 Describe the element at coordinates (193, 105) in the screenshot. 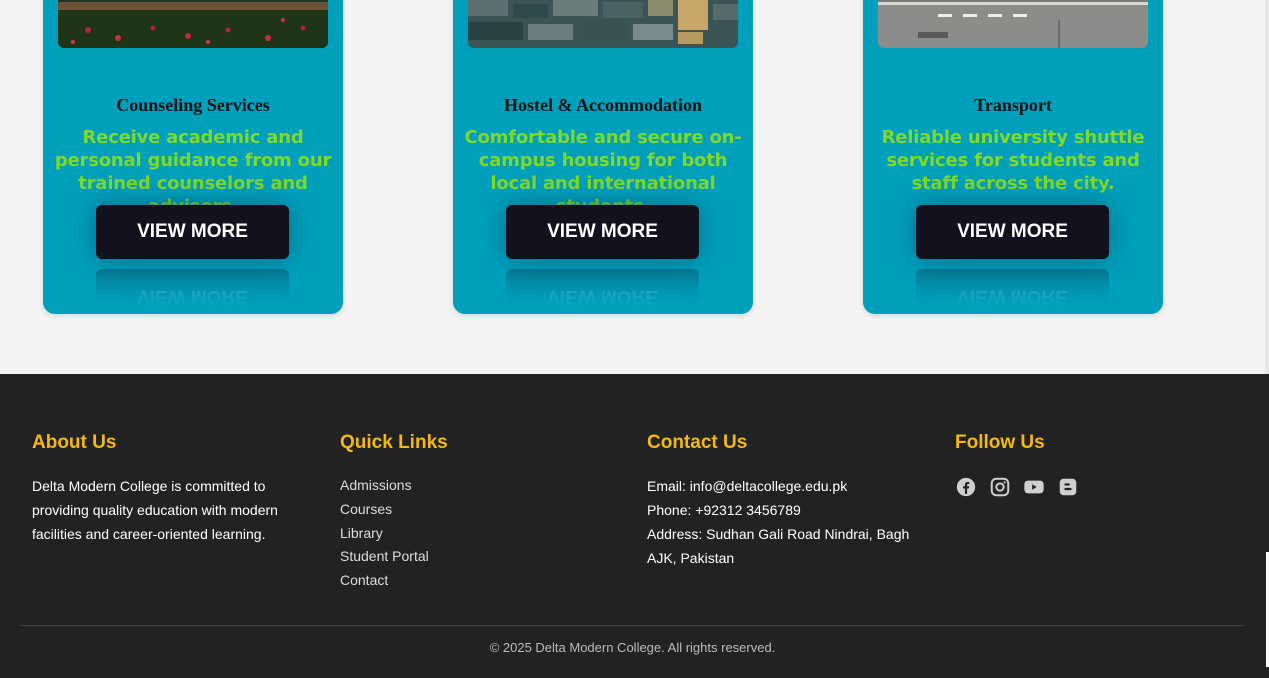

I see `card-title: Counseling Services` at that location.